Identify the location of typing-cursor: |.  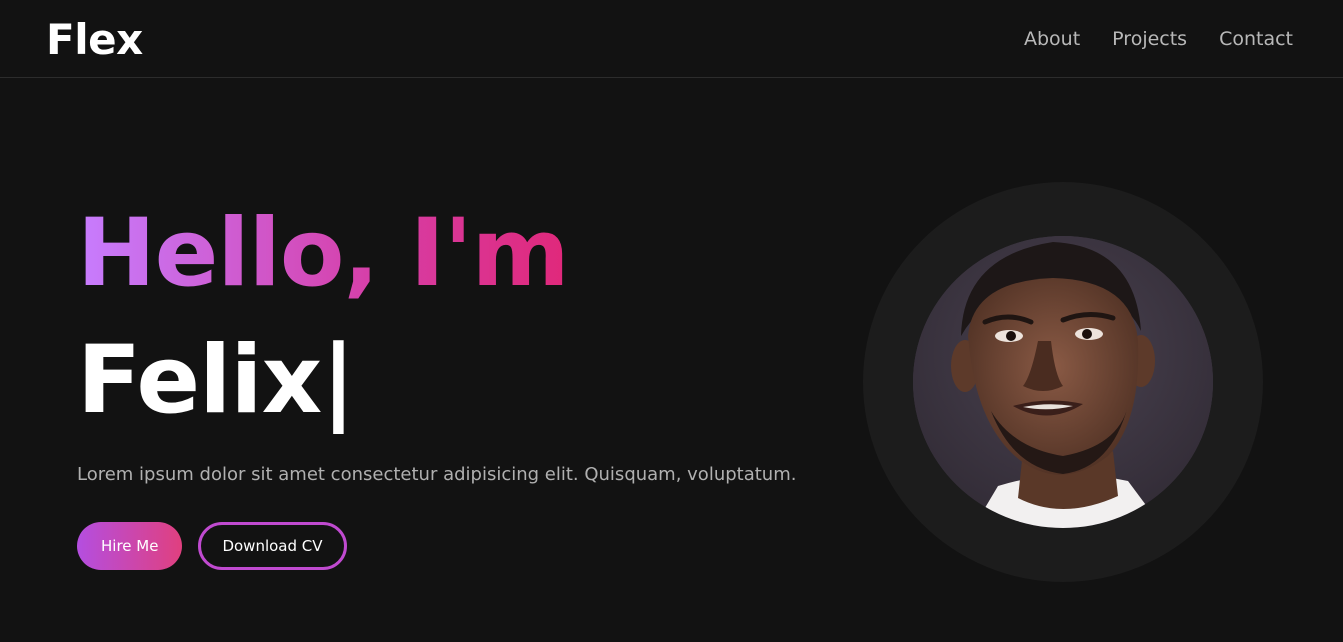
(338, 380).